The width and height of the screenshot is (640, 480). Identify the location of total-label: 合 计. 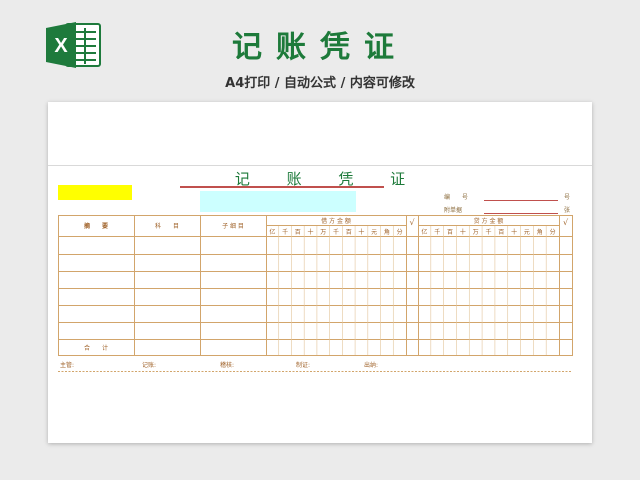
(95, 348).